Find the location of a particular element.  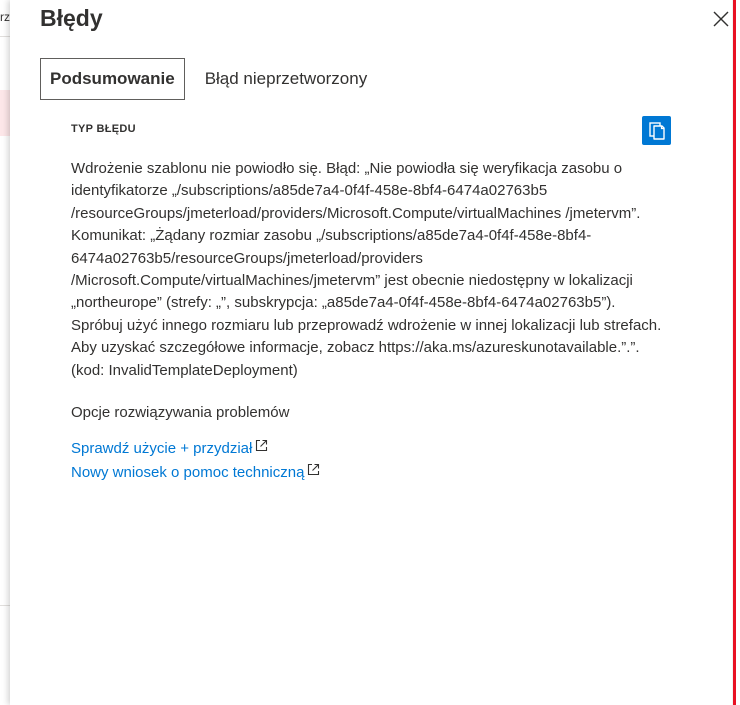

link-row-usage-quota: Sprawdź użycie + przydział is located at coordinates (195, 448).